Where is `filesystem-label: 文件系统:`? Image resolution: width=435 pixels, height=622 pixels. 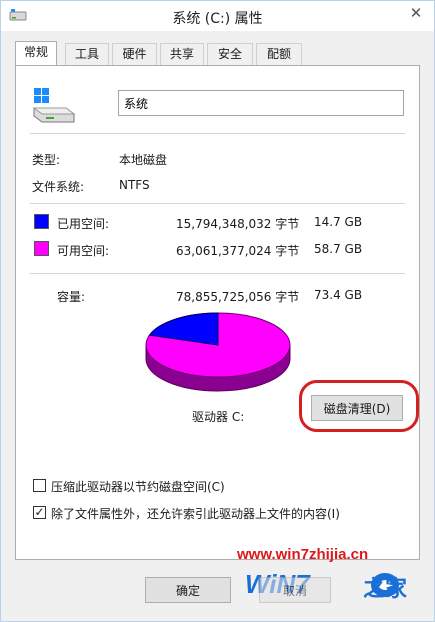
filesystem-label: 文件系统: is located at coordinates (58, 187).